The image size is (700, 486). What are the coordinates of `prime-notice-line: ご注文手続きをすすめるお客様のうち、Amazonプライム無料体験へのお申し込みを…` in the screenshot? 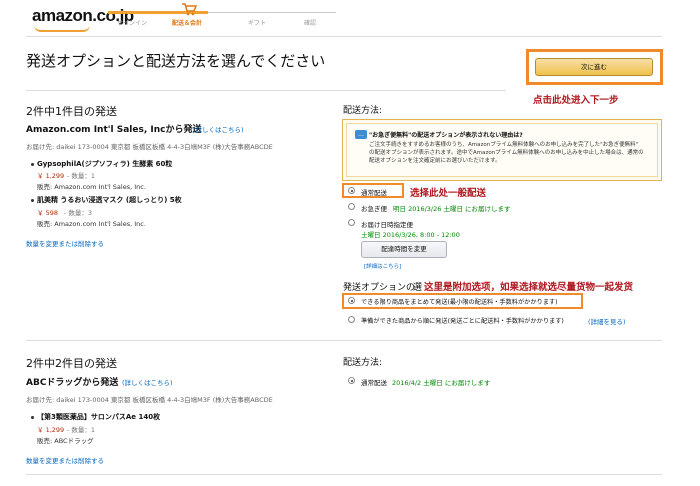 It's located at (504, 145).